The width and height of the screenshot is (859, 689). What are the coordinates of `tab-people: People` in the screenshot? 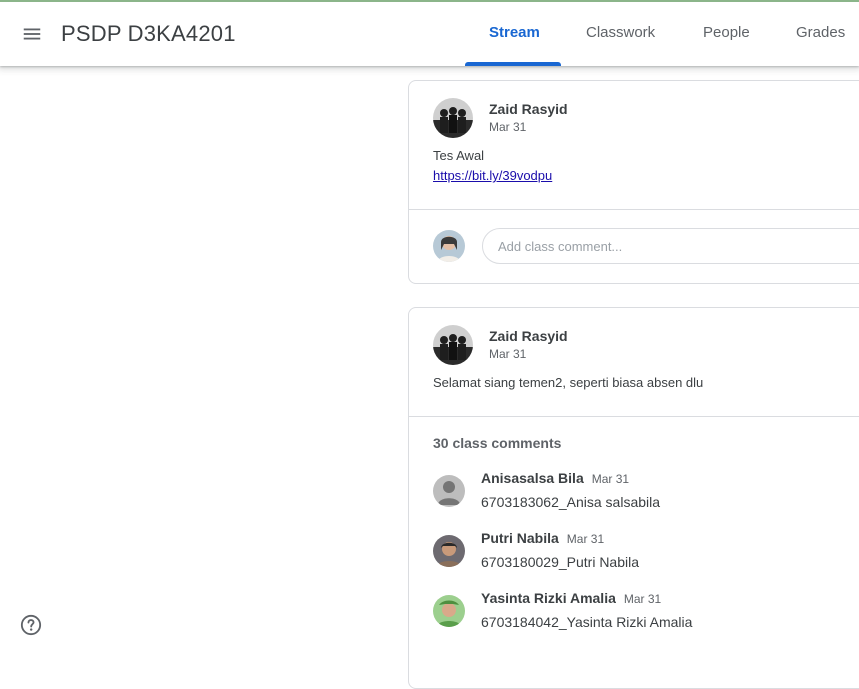 It's located at (726, 32).